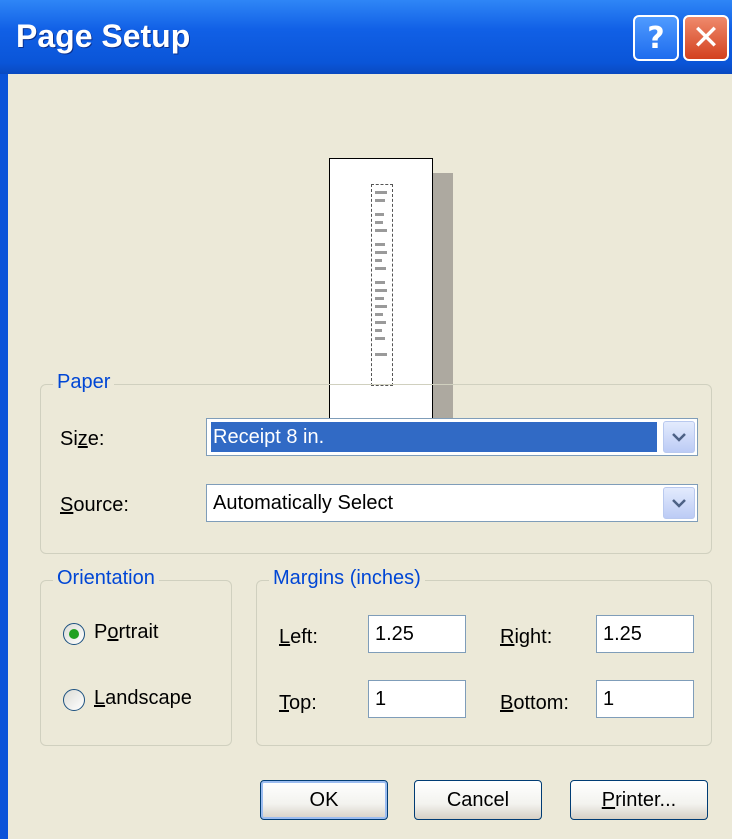 The width and height of the screenshot is (732, 839). Describe the element at coordinates (417, 634) in the screenshot. I see `left-margin-input: 1.25` at that location.